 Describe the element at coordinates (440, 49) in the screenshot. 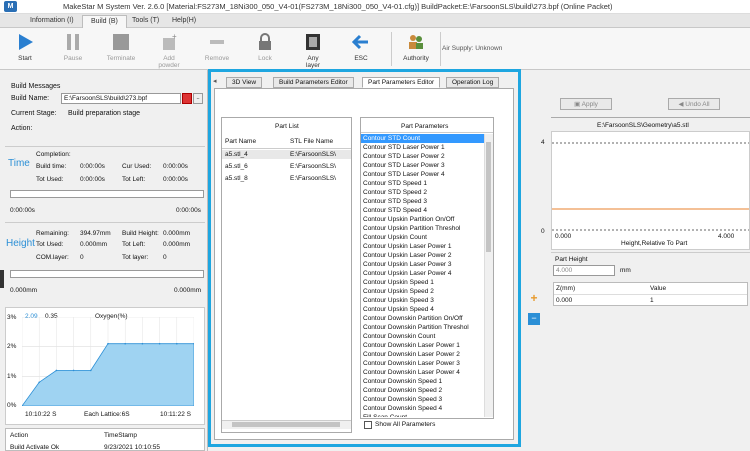

I see `toolbar-divider` at that location.